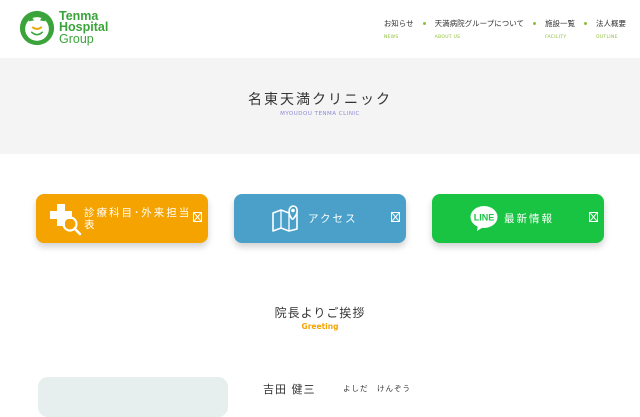  I want to click on medical-cross-search-icon, so click(66, 220).